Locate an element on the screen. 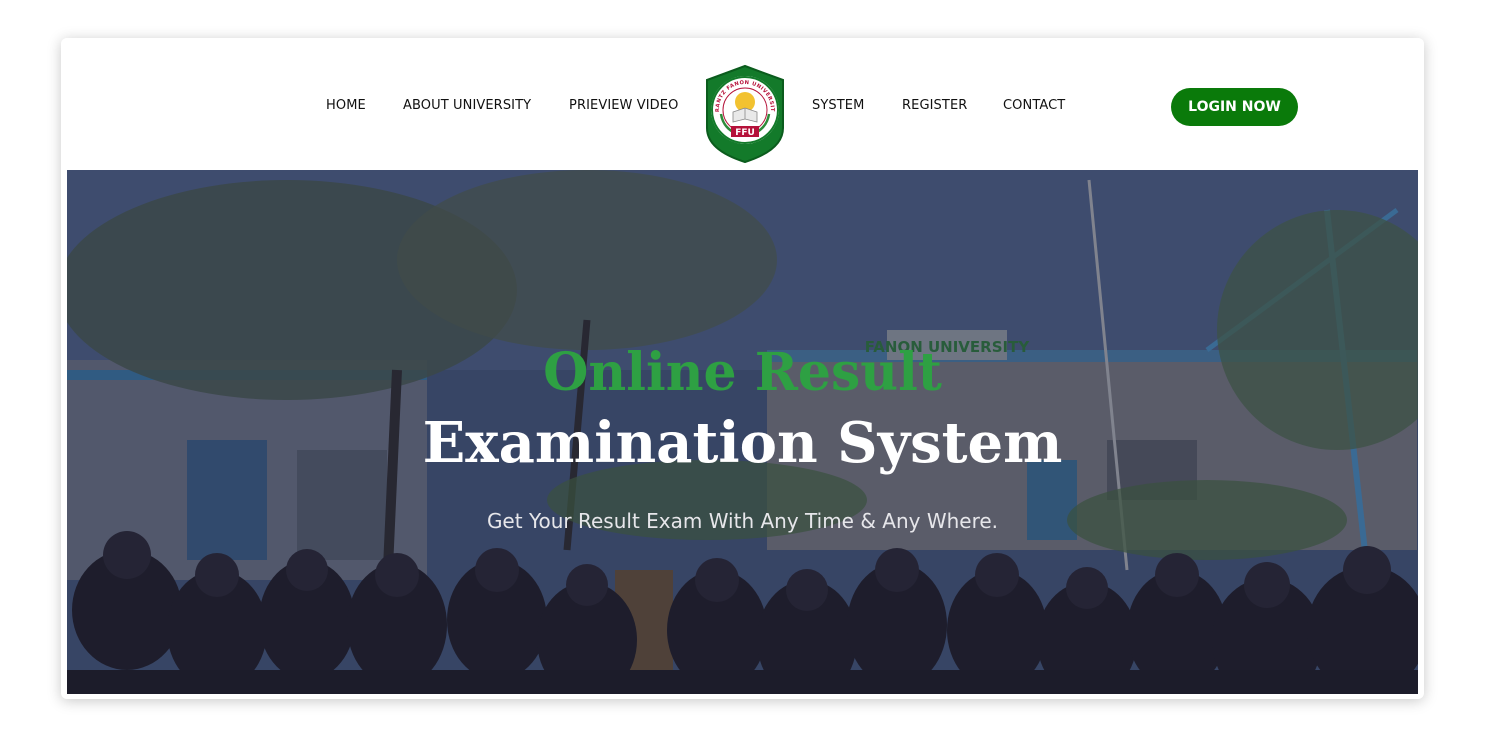 The image size is (1504, 752). login-now-button: LOGIN NOW is located at coordinates (1234, 107).